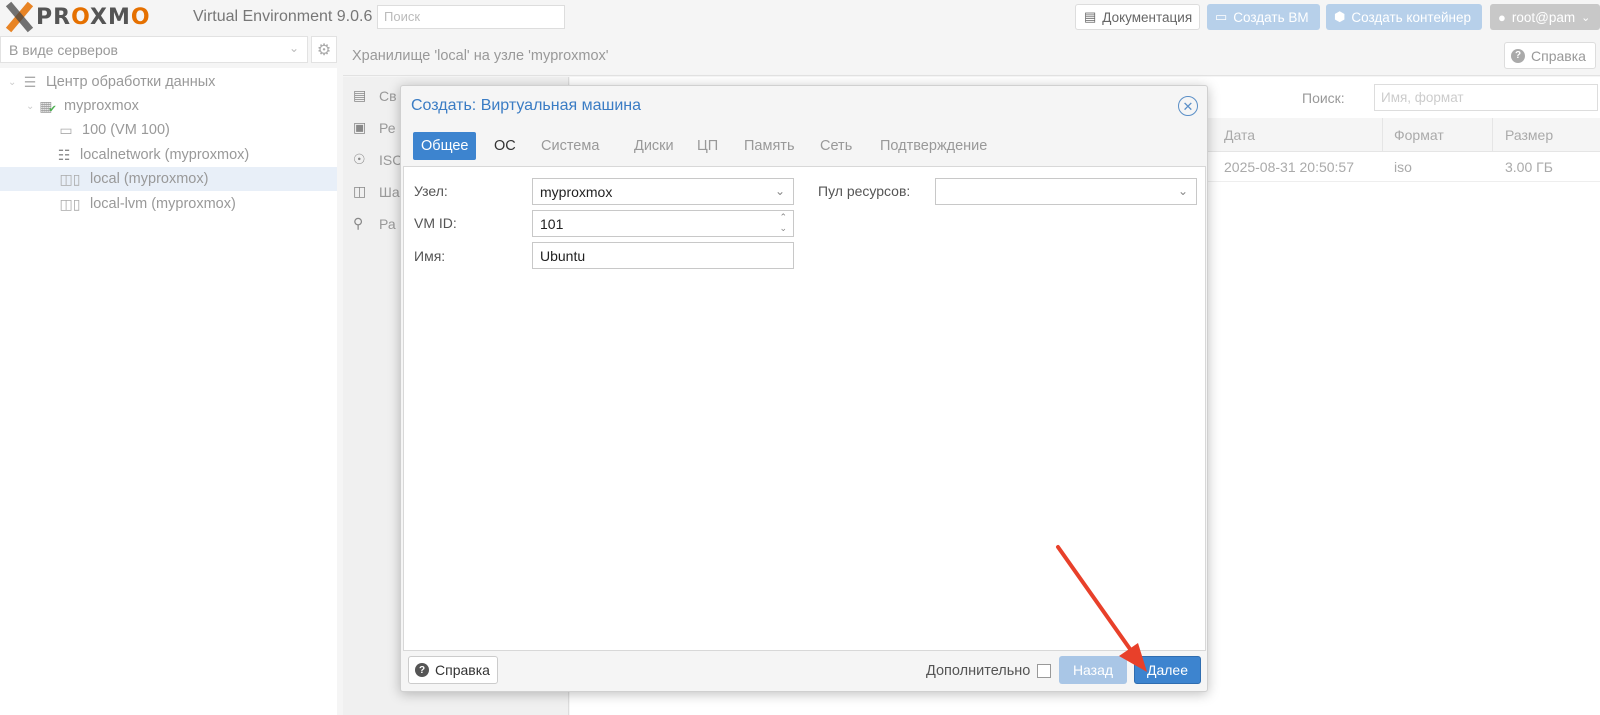 The width and height of the screenshot is (1600, 715). Describe the element at coordinates (1221, 16) in the screenshot. I see `desktop-icon: ▭` at that location.